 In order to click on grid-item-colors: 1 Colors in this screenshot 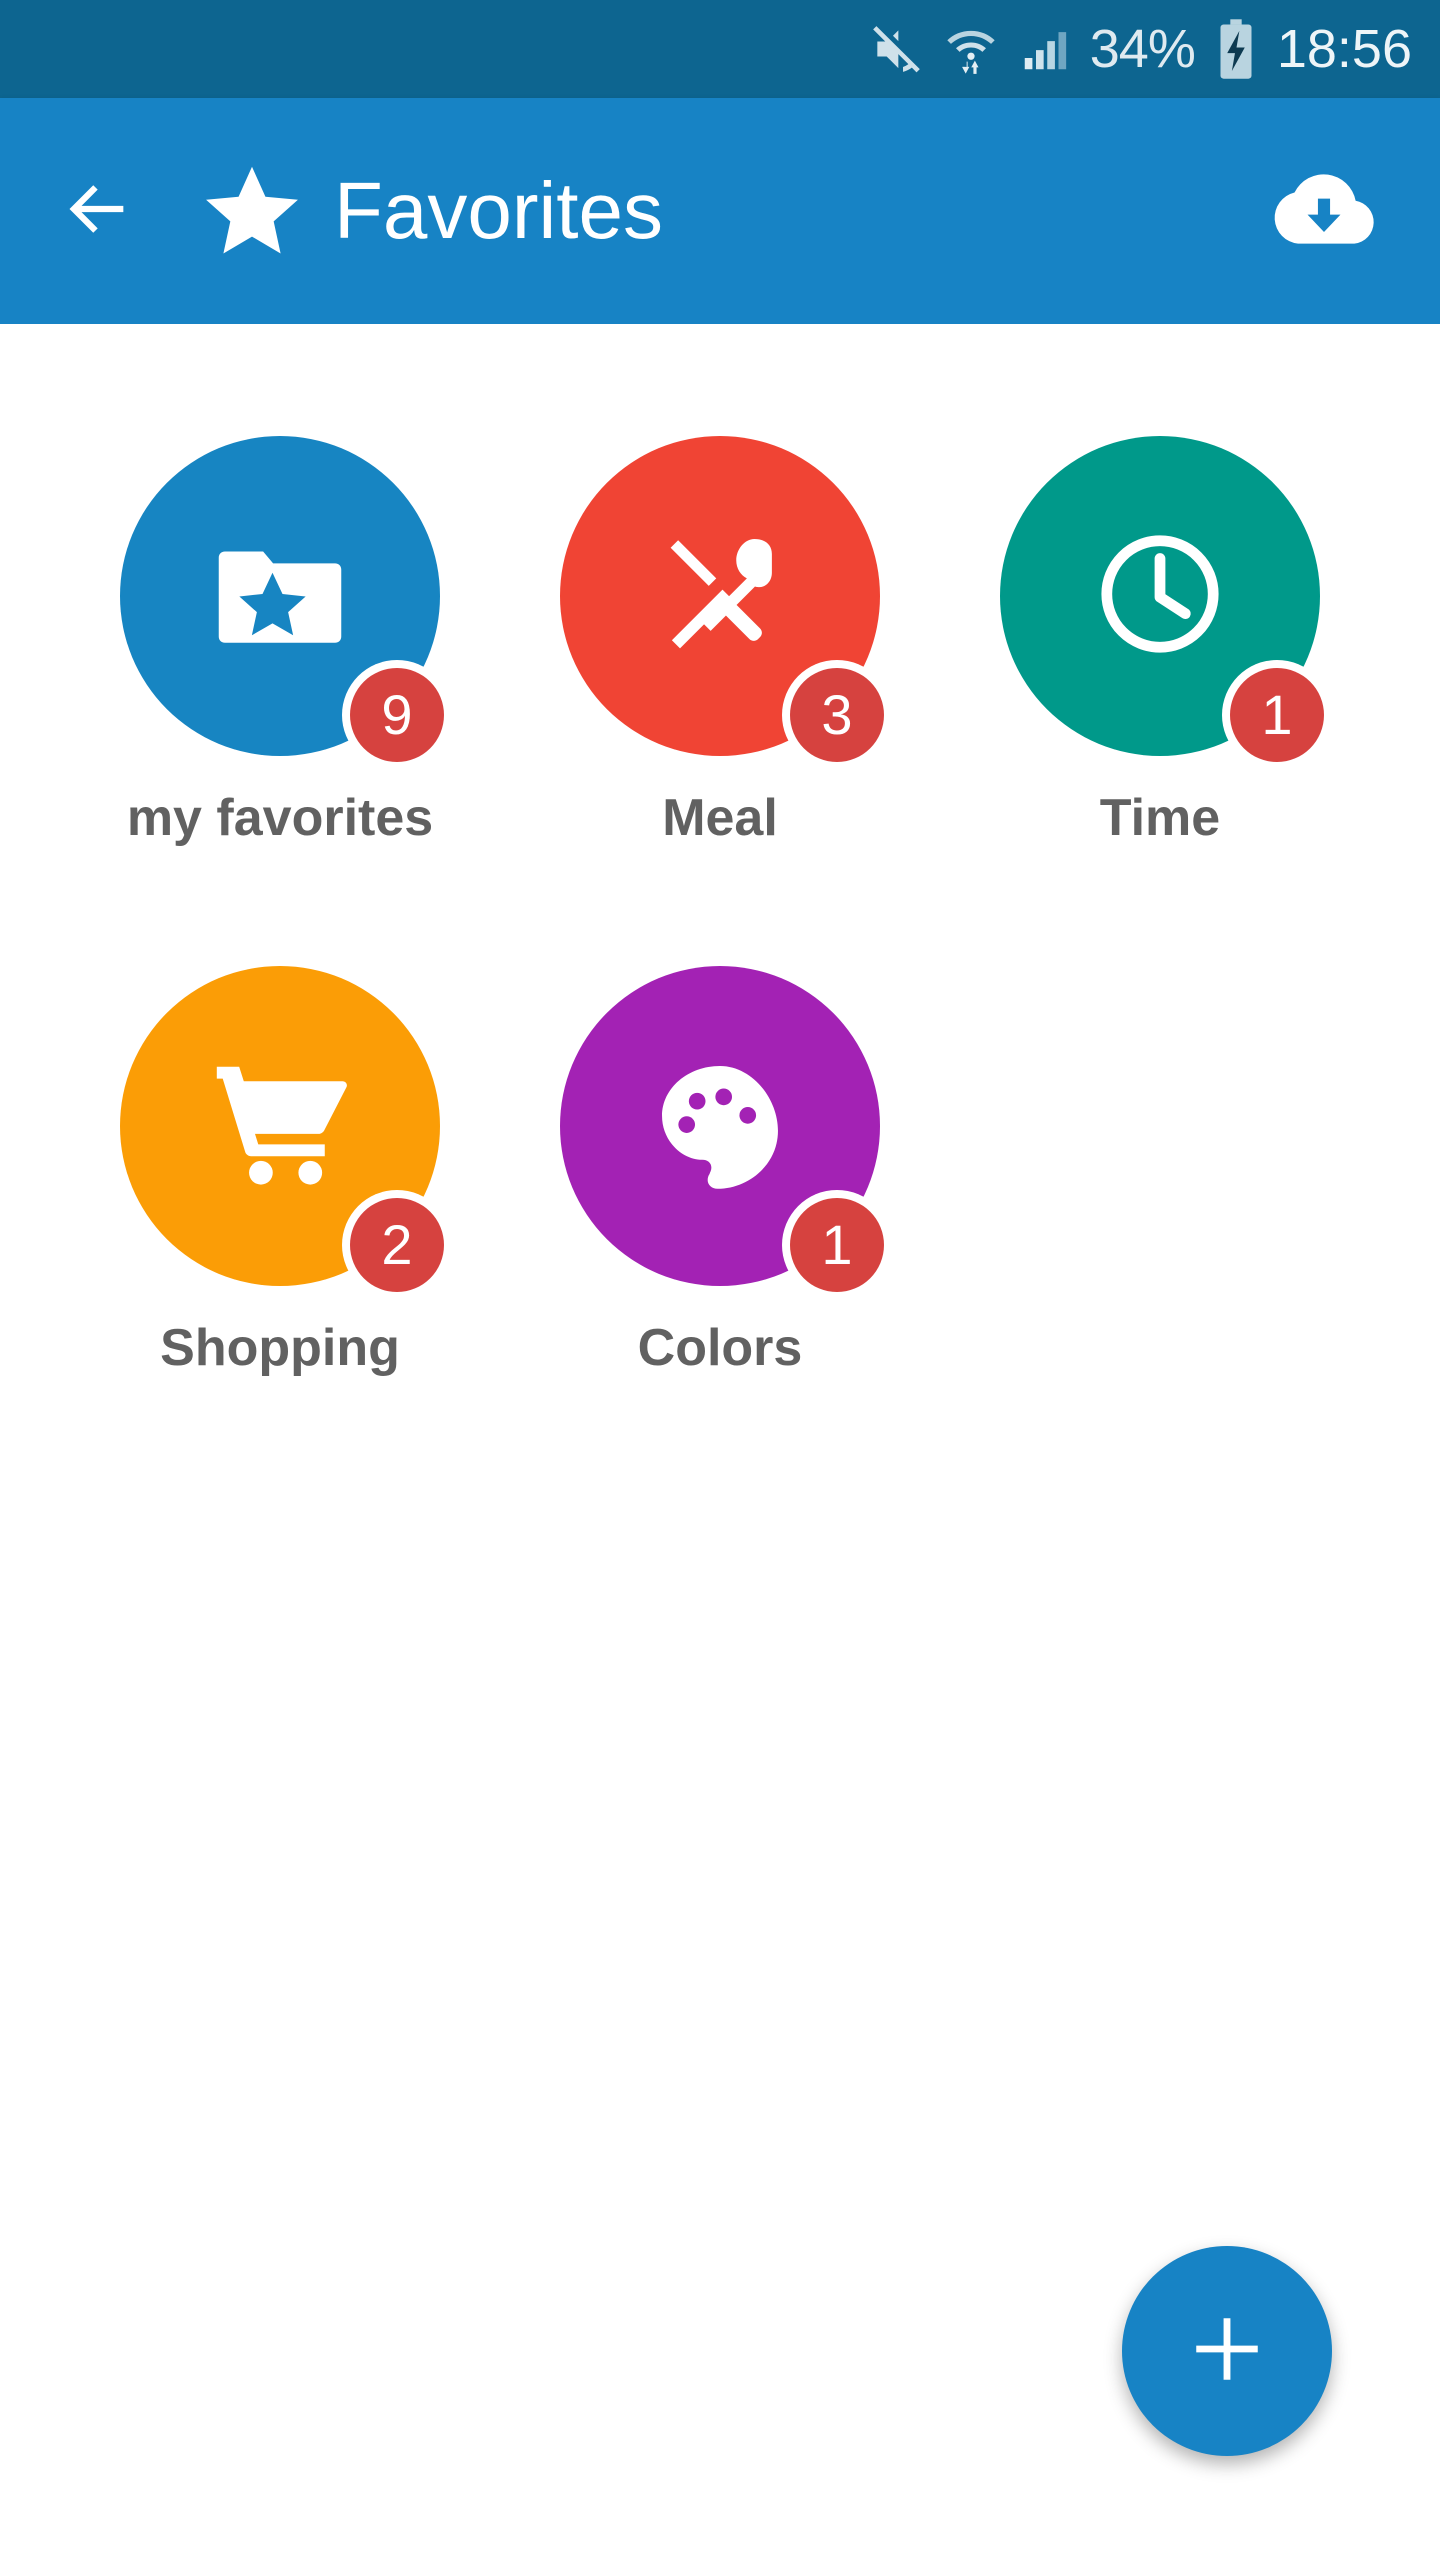, I will do `click(720, 1231)`.